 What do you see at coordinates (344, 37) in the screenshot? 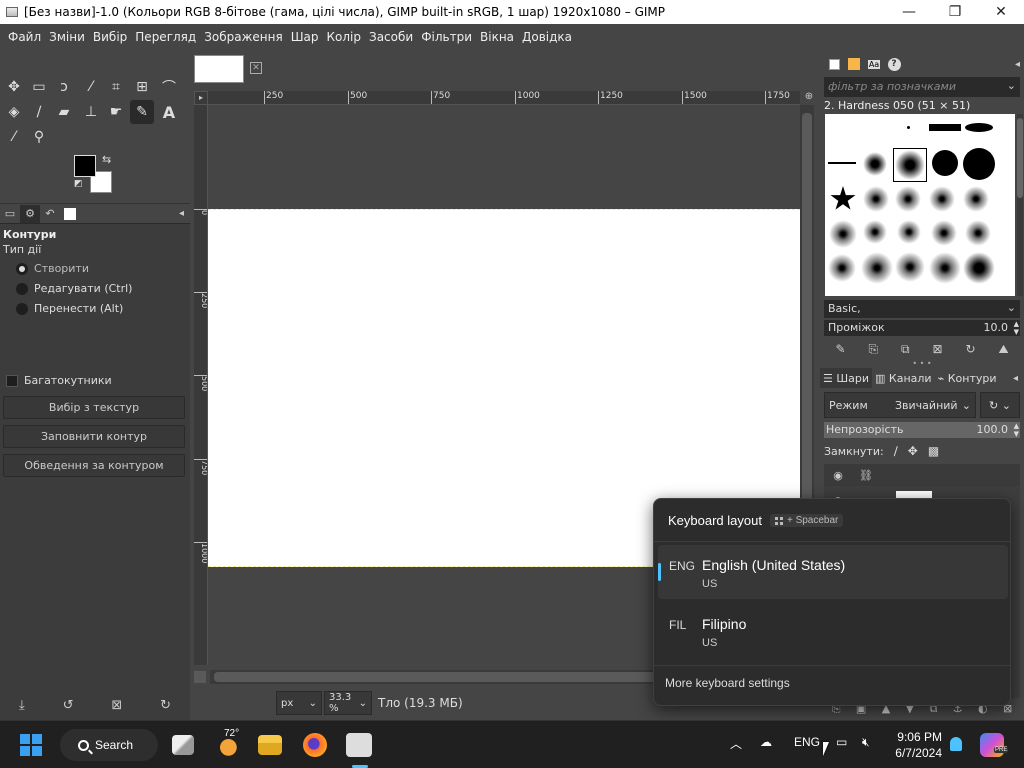
I see `menu-colors: Колір` at bounding box center [344, 37].